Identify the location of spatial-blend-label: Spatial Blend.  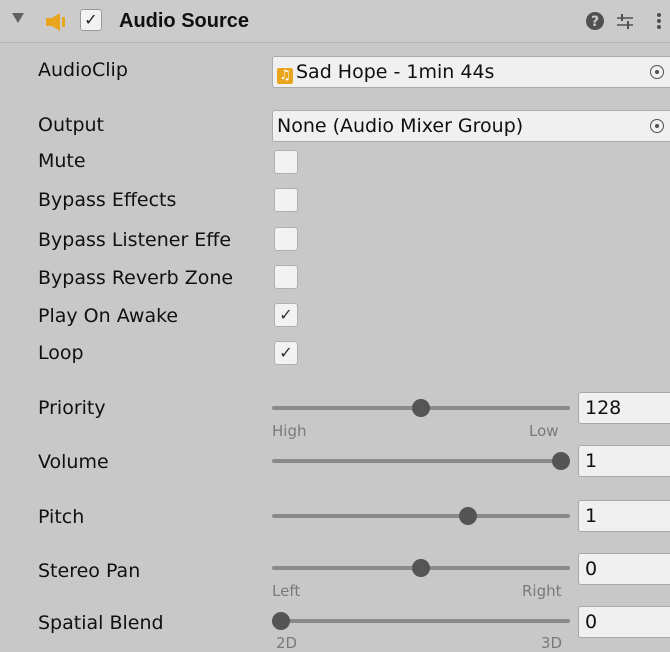
(101, 623).